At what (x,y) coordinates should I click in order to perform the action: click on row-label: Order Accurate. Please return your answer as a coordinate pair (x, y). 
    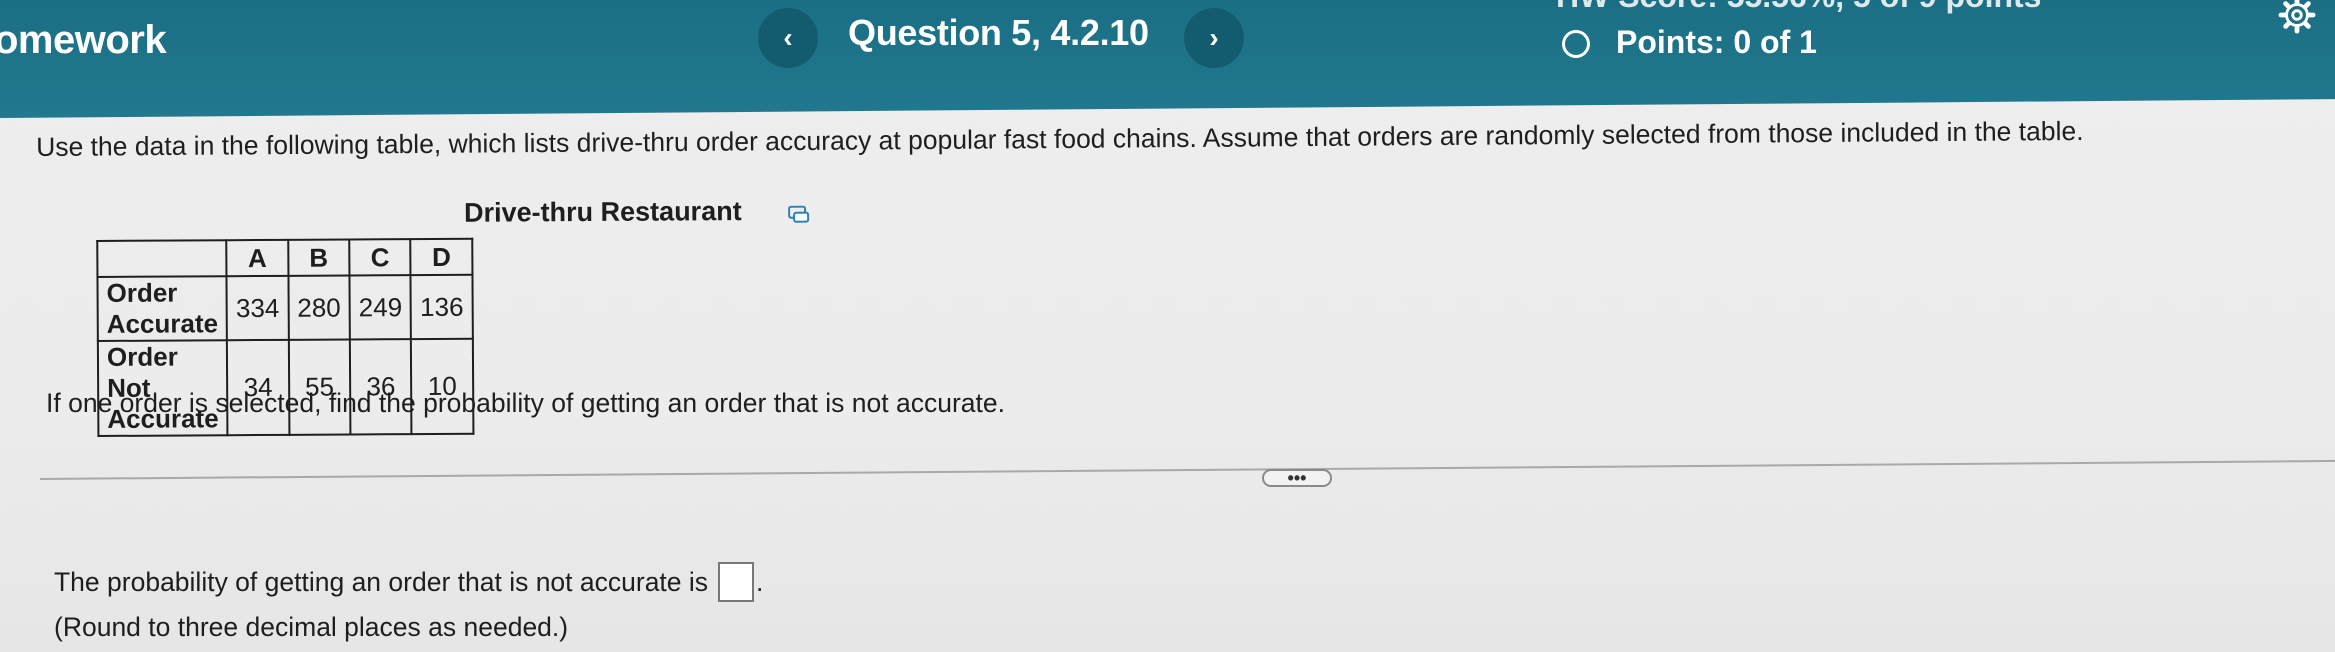
    Looking at the image, I should click on (162, 308).